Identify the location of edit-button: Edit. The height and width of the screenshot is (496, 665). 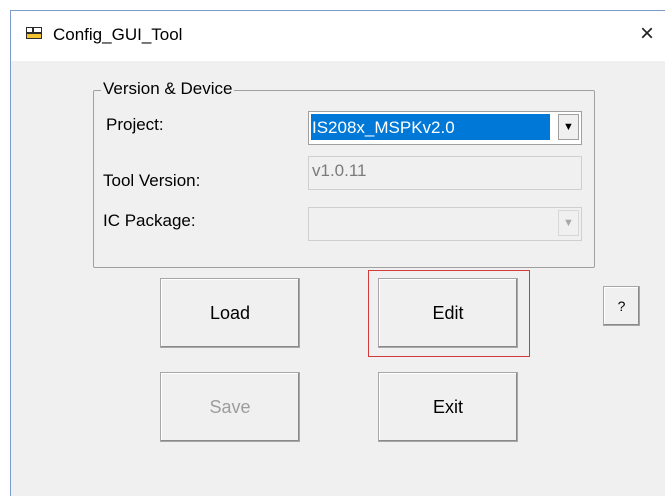
(448, 313).